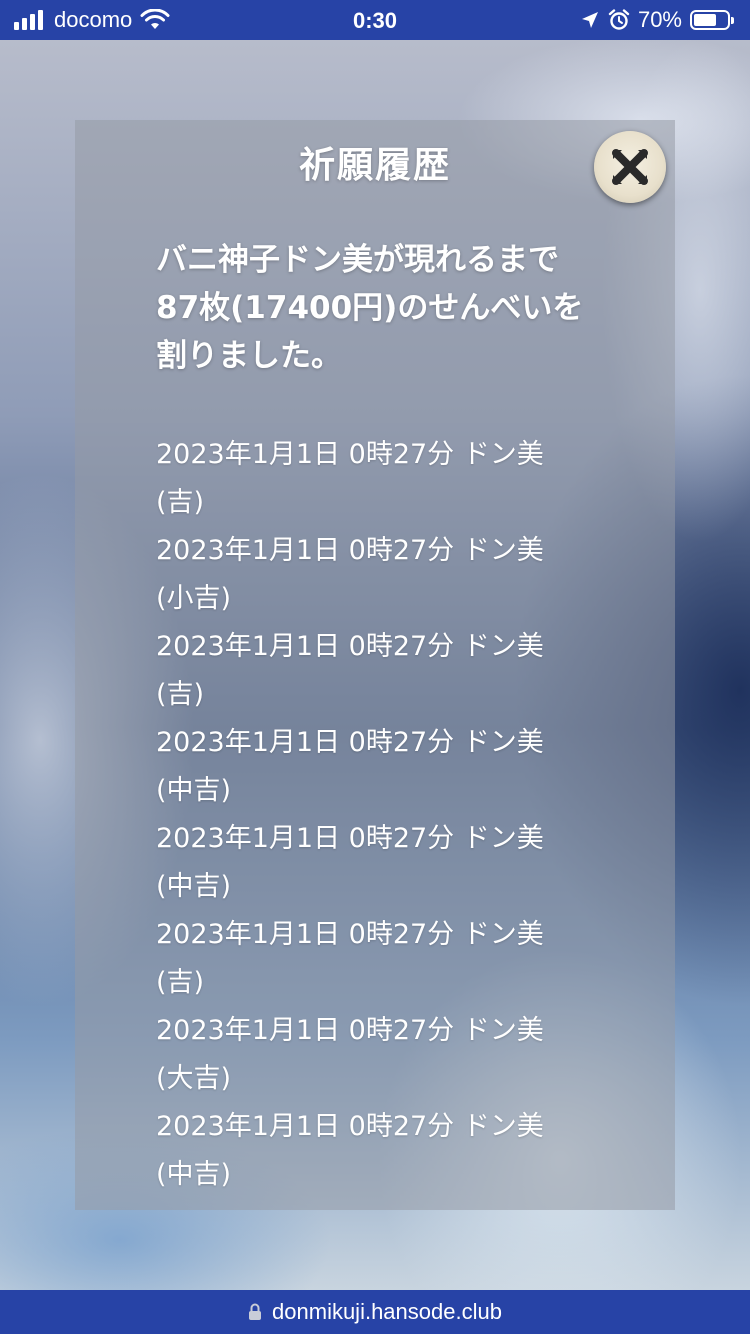  Describe the element at coordinates (374, 165) in the screenshot. I see `modal-title: 祈願履歴` at that location.